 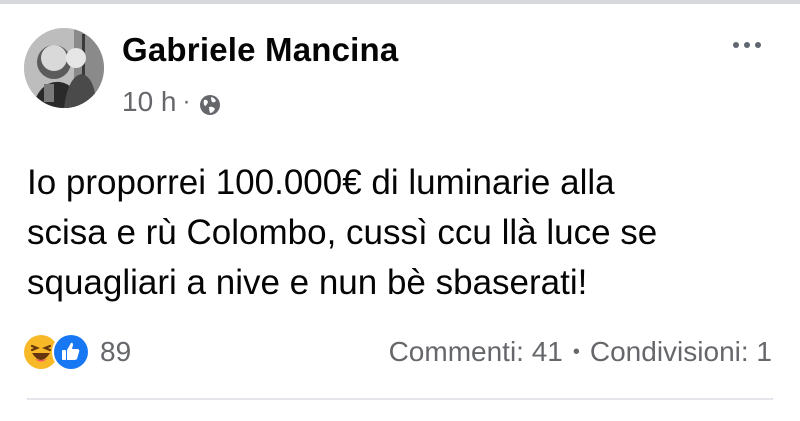 I want to click on avatar-photo, so click(x=64, y=68).